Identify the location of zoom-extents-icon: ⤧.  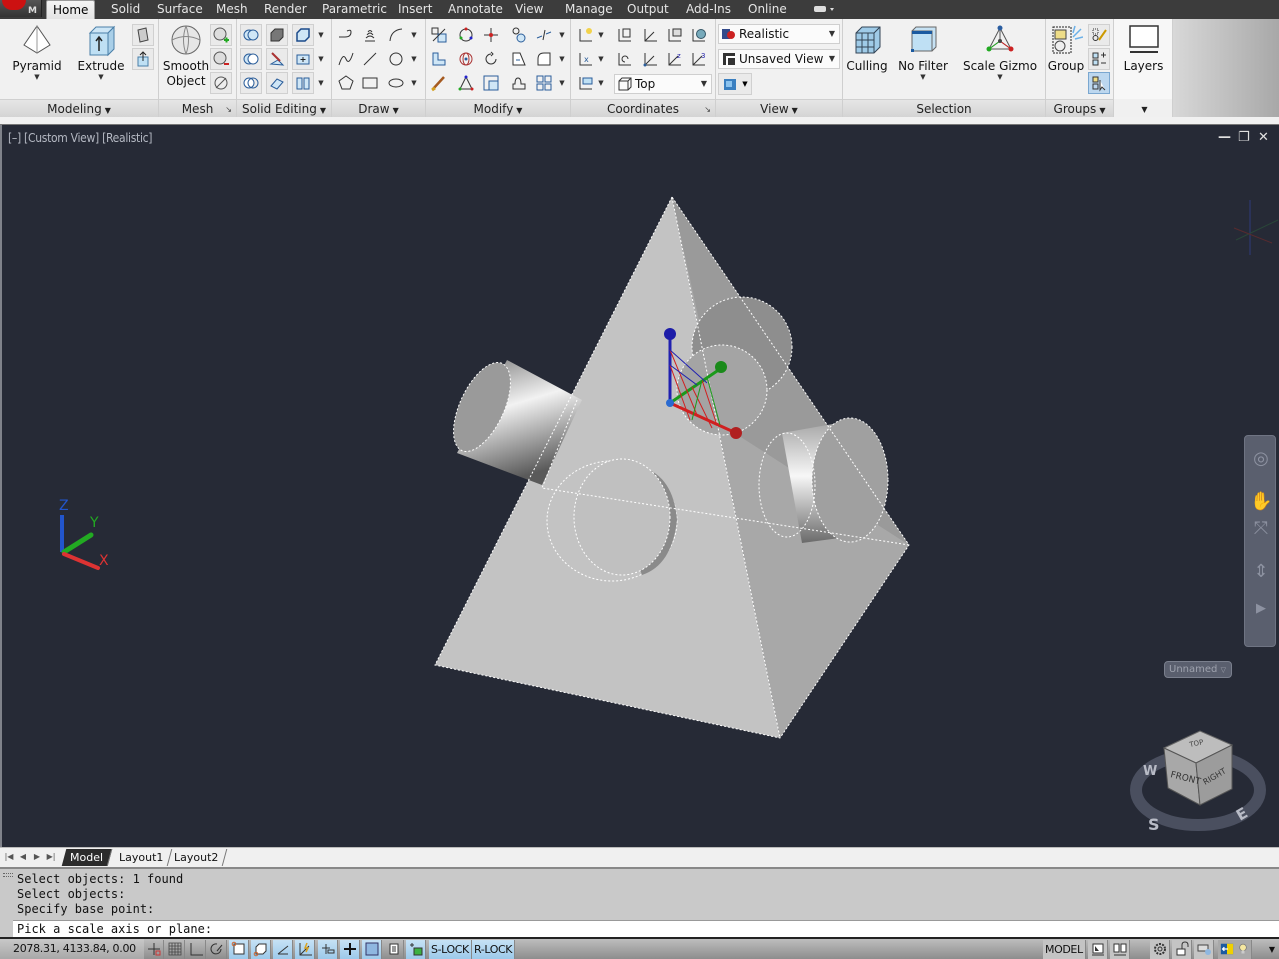
(1261, 530).